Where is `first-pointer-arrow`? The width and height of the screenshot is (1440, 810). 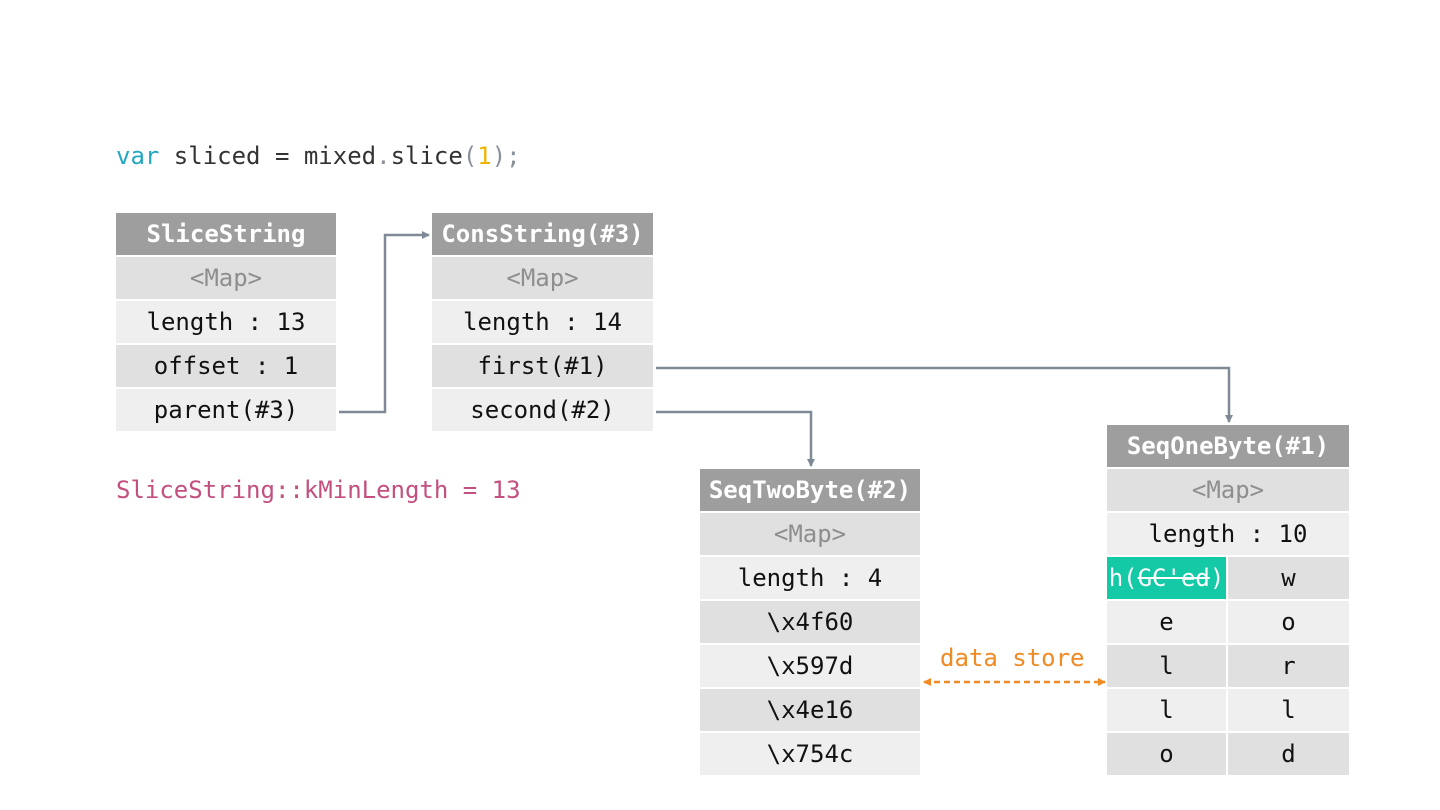 first-pointer-arrow is located at coordinates (944, 394).